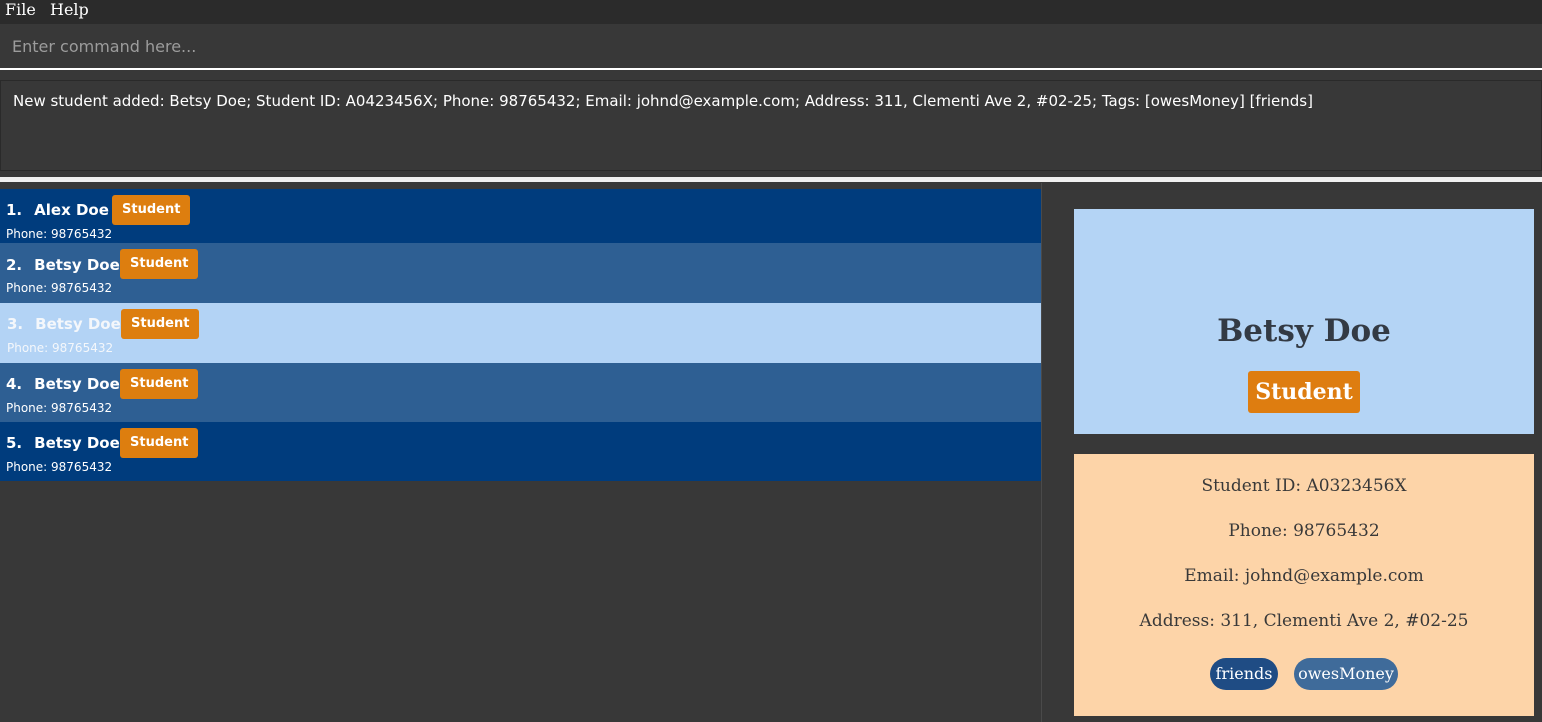  Describe the element at coordinates (520, 393) in the screenshot. I see `list-item: 4. Betsy Doe Student Phone: 98765432` at that location.